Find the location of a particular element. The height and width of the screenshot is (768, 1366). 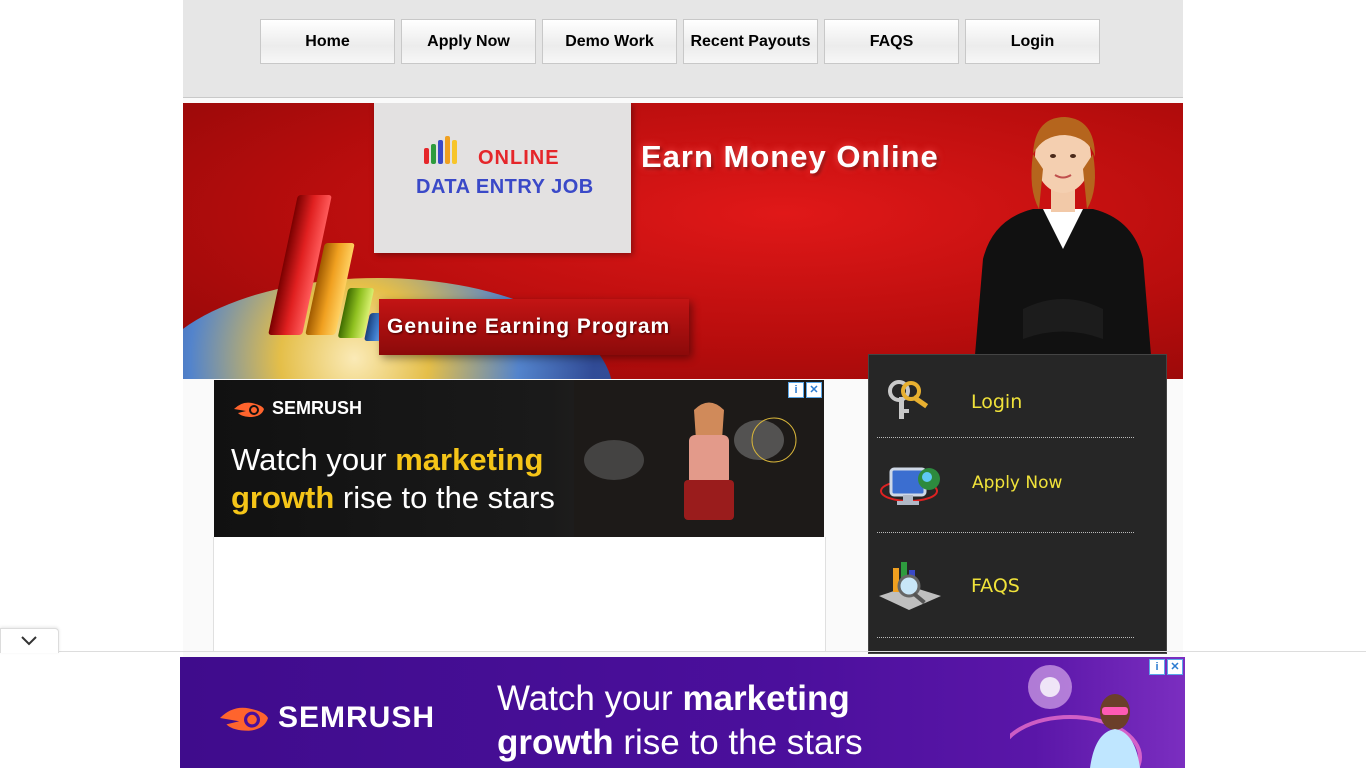

site-logo: ONLINE DATA ENTRY JOB is located at coordinates (502, 178).